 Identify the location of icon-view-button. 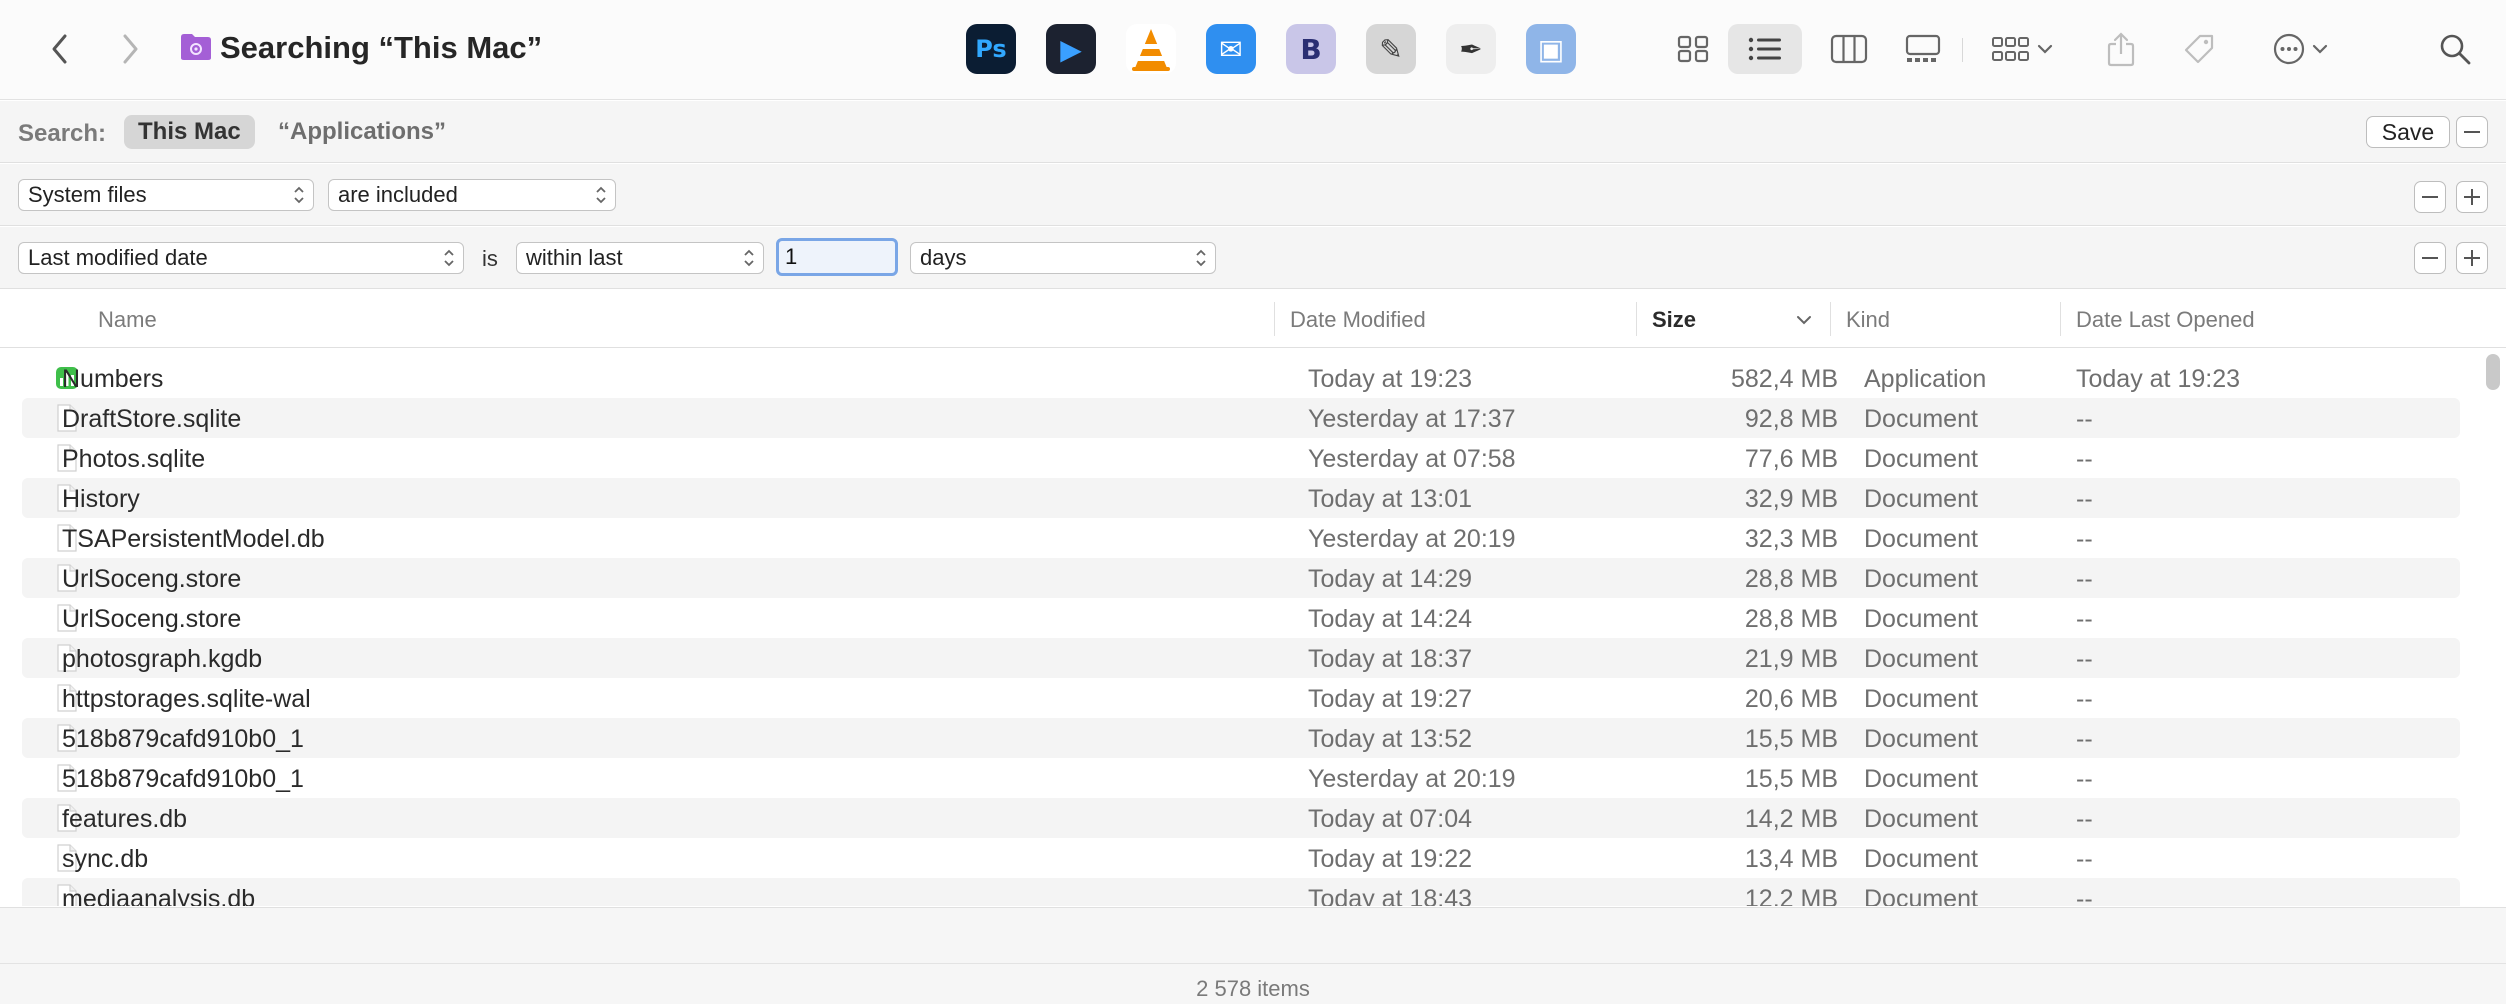
(1693, 49).